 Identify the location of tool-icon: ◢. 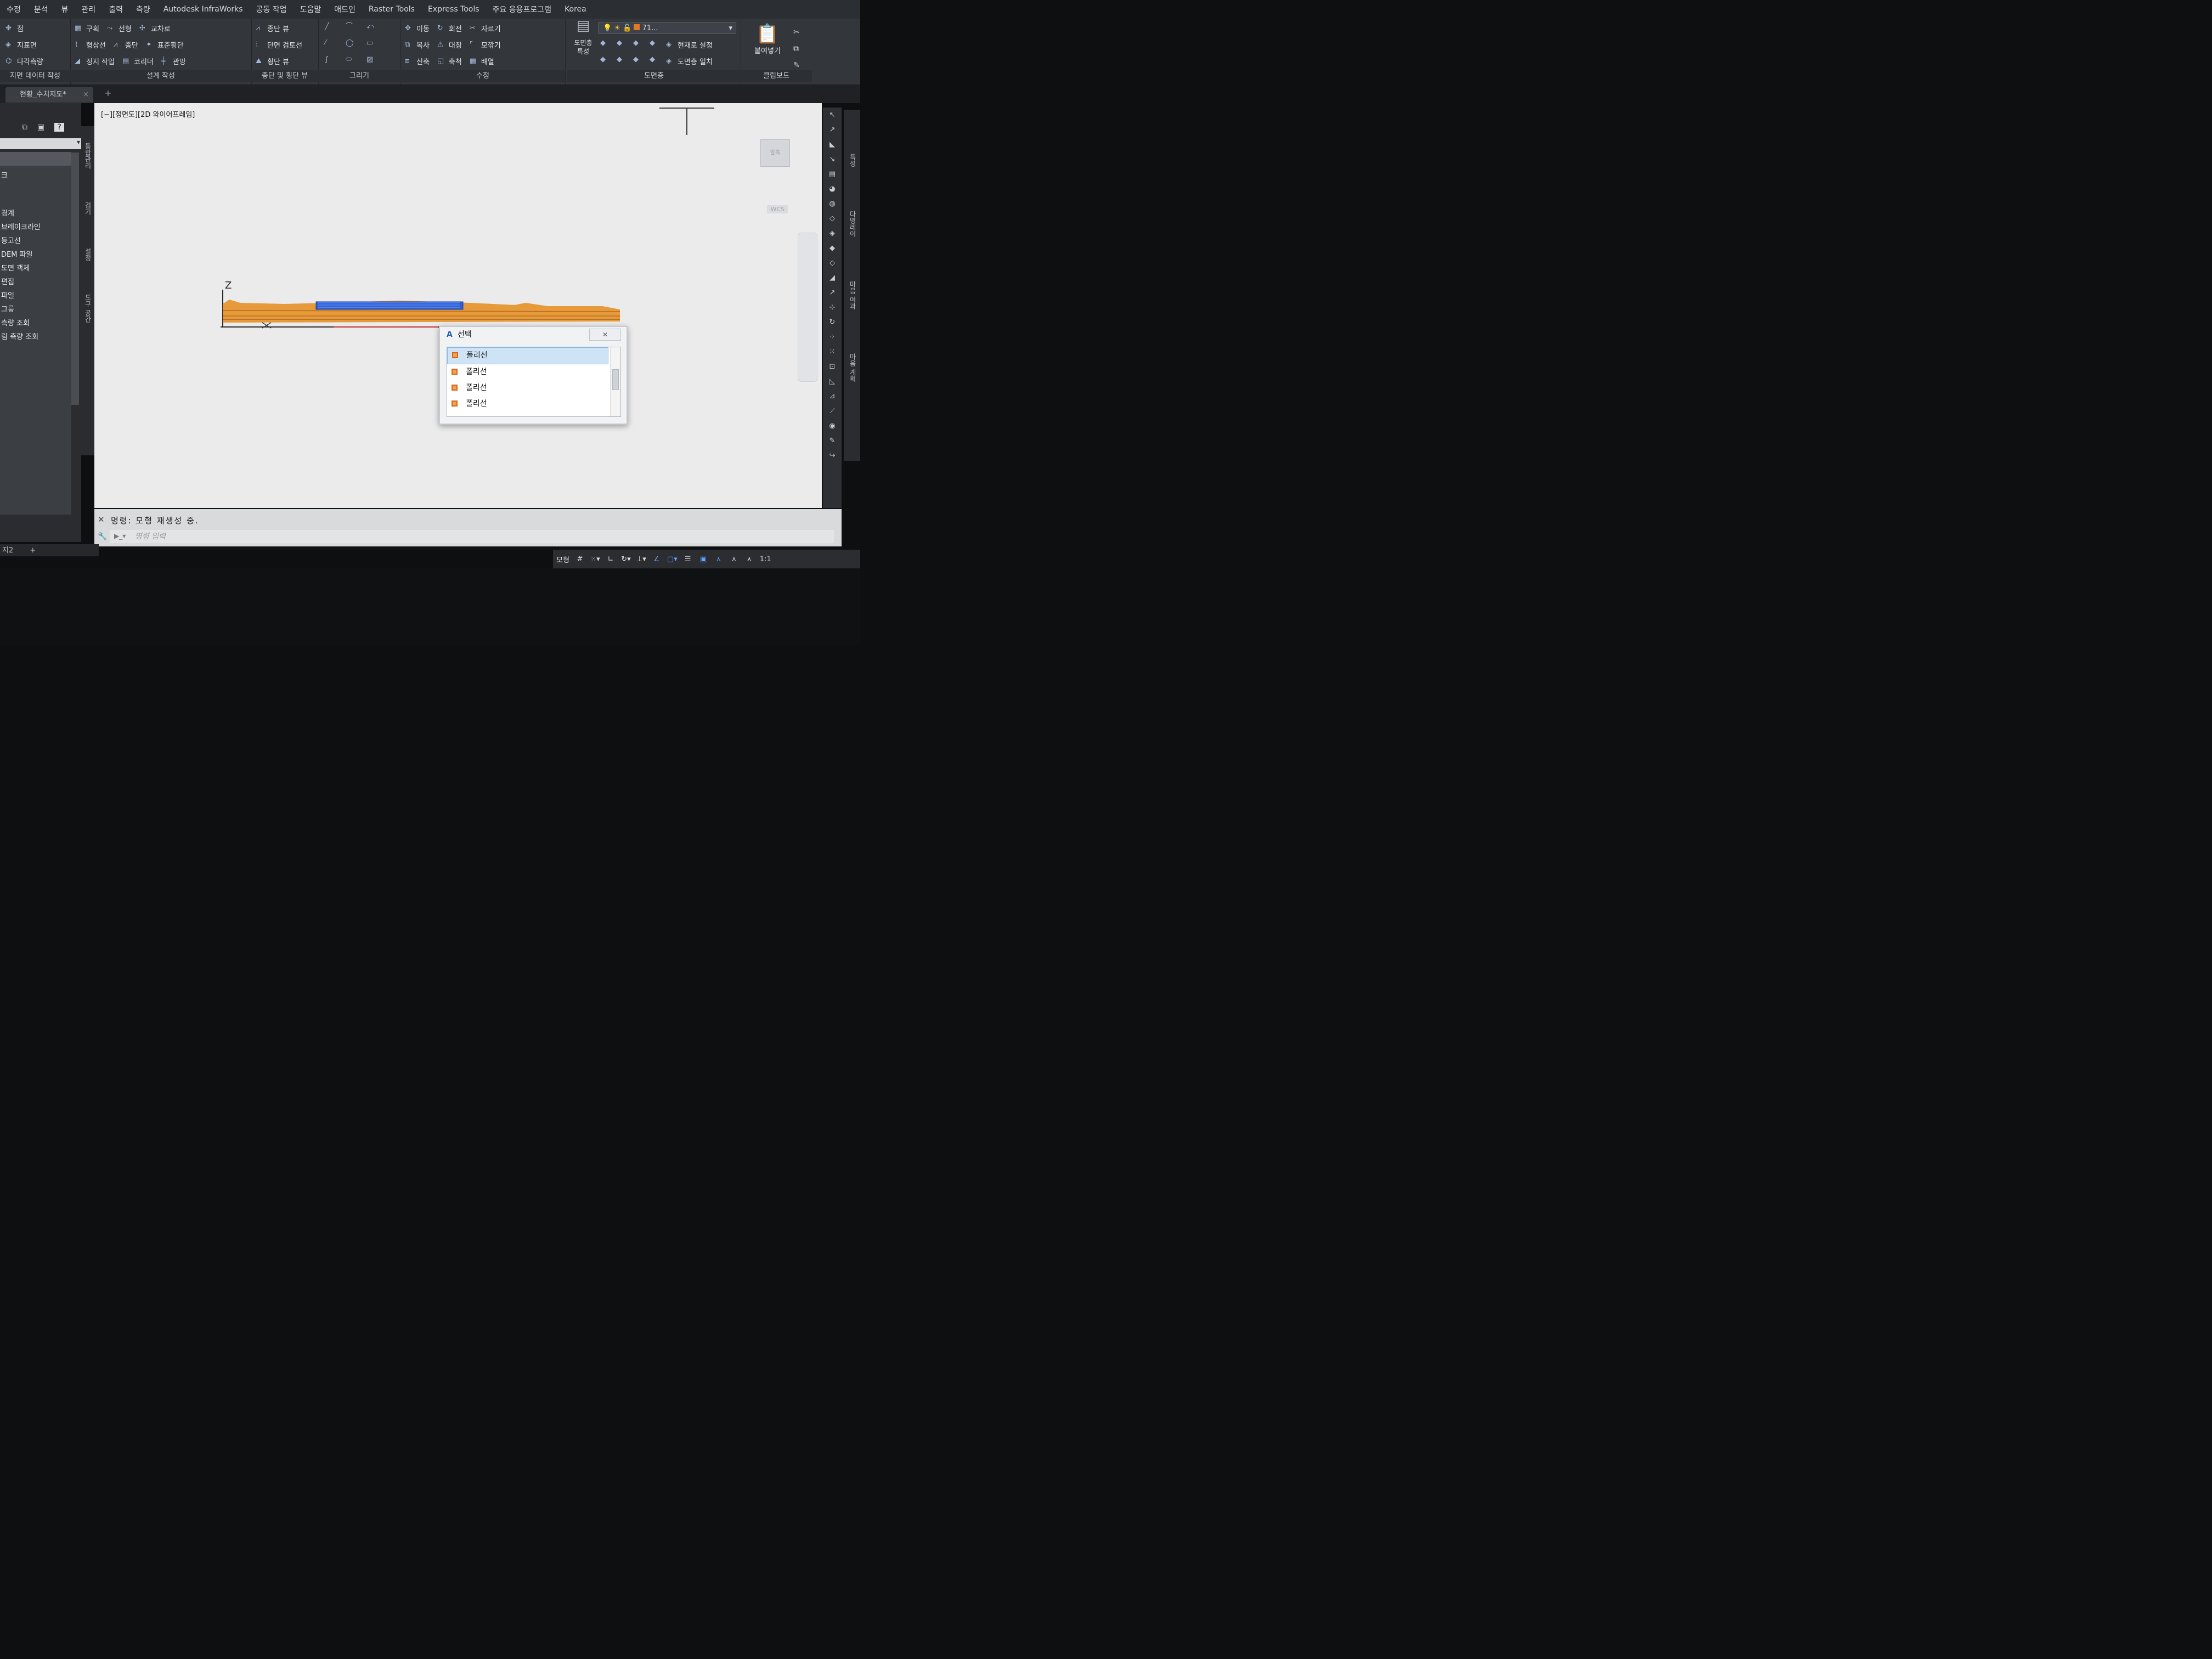
(833, 277).